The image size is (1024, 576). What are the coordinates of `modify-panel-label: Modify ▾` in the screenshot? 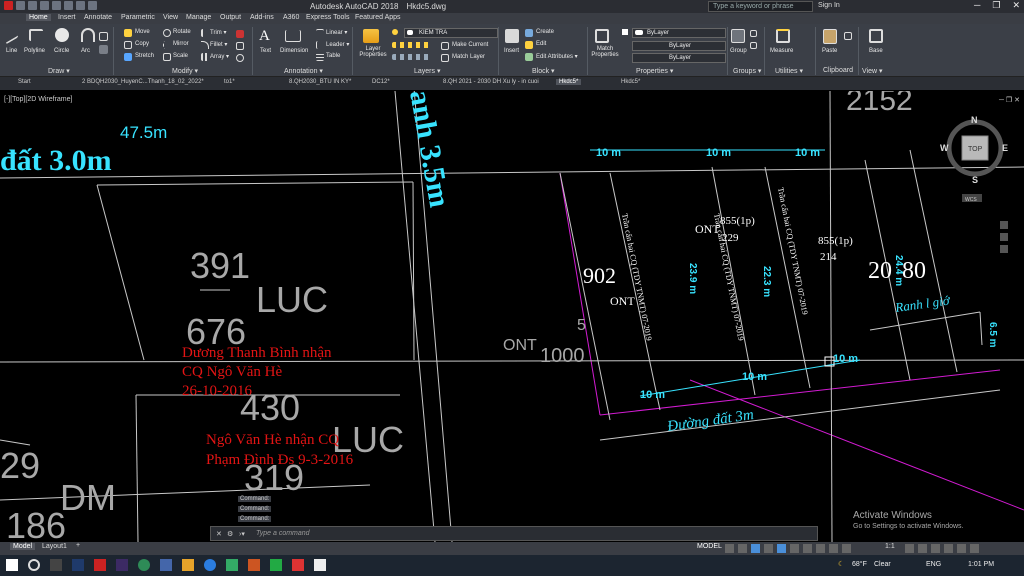 It's located at (185, 71).